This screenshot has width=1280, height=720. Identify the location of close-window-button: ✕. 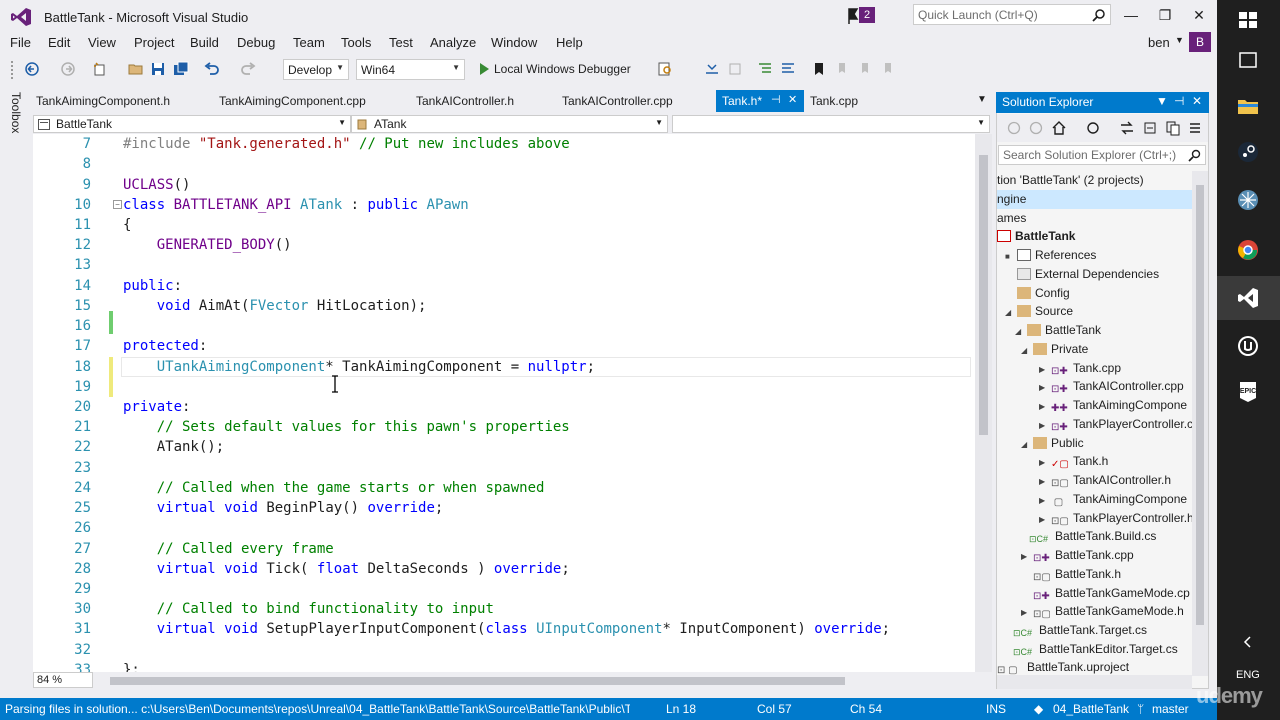
(1199, 15).